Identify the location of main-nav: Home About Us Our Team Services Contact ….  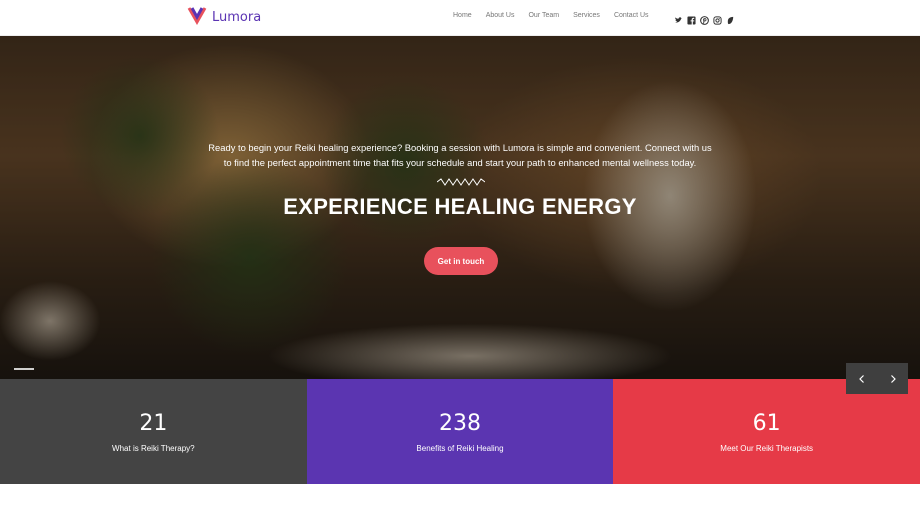
(558, 15).